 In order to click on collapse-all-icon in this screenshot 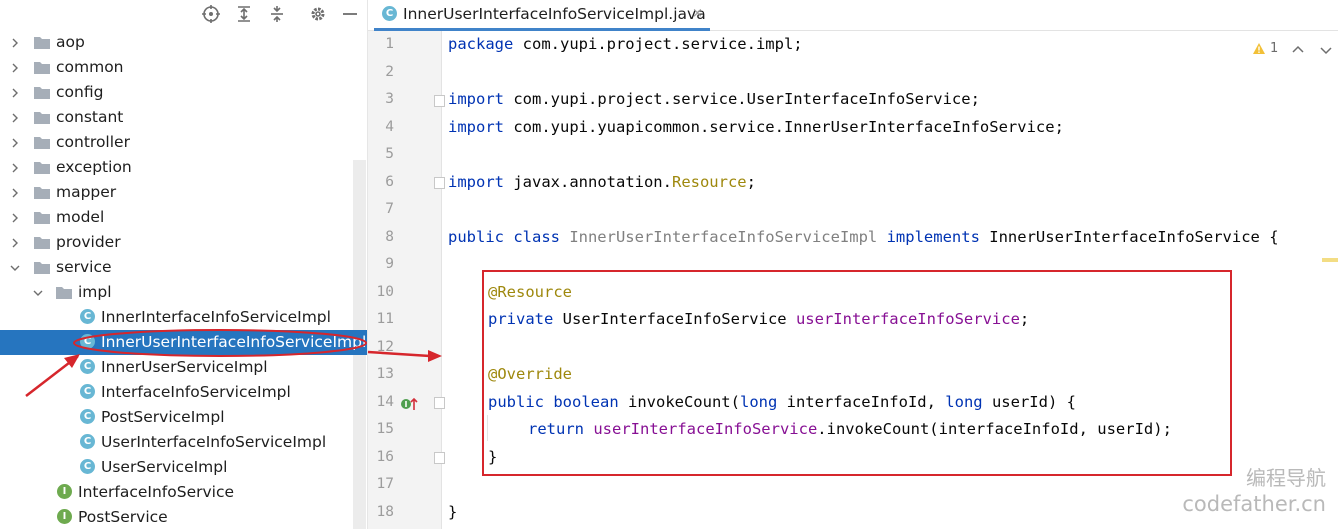, I will do `click(277, 14)`.